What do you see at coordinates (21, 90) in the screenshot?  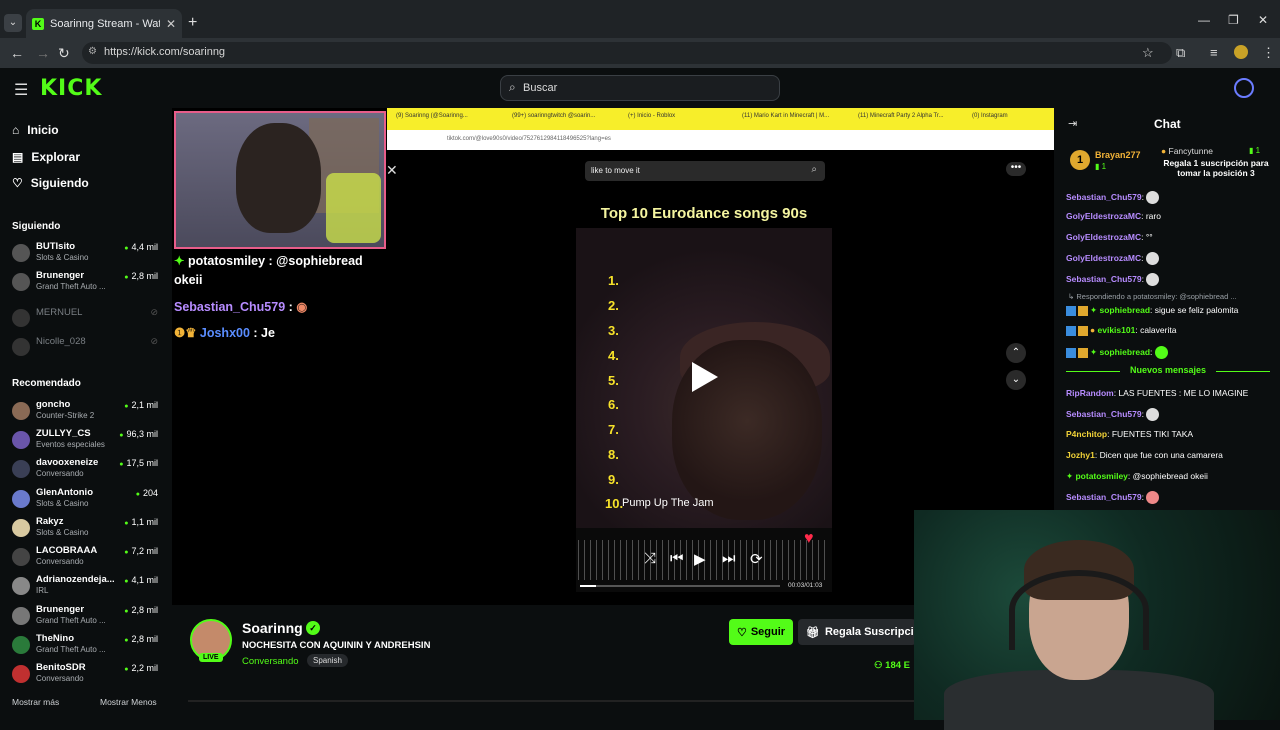 I see `menu-icon: ☰` at bounding box center [21, 90].